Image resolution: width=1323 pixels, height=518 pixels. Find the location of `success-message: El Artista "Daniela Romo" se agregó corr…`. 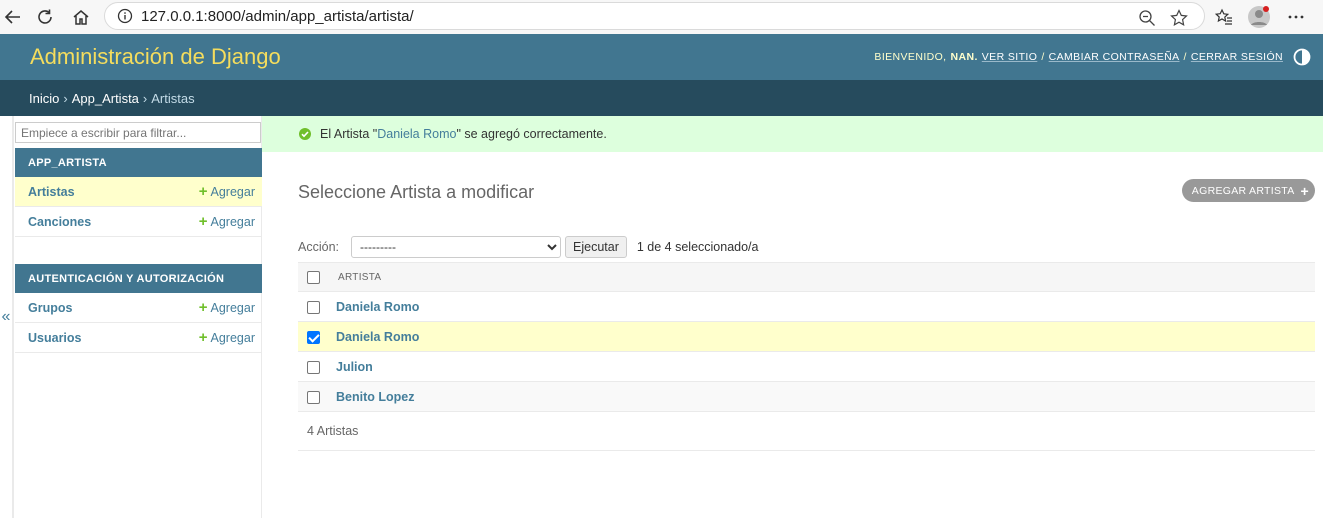

success-message: El Artista "Daniela Romo" se agregó corr… is located at coordinates (792, 134).